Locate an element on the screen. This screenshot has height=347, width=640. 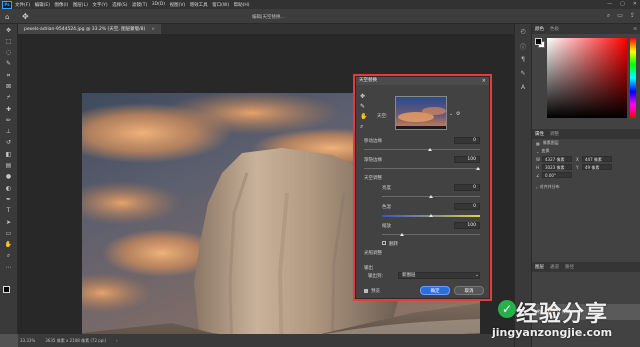
share-icon: ⇪ is located at coordinates (632, 16).